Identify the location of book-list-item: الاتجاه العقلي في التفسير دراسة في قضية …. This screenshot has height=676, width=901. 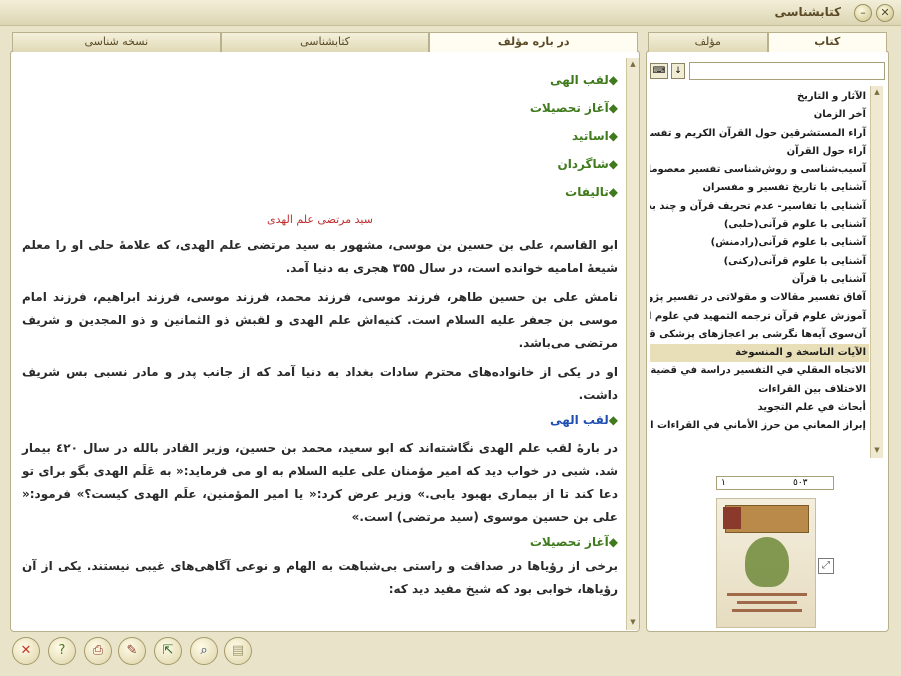
(759, 371).